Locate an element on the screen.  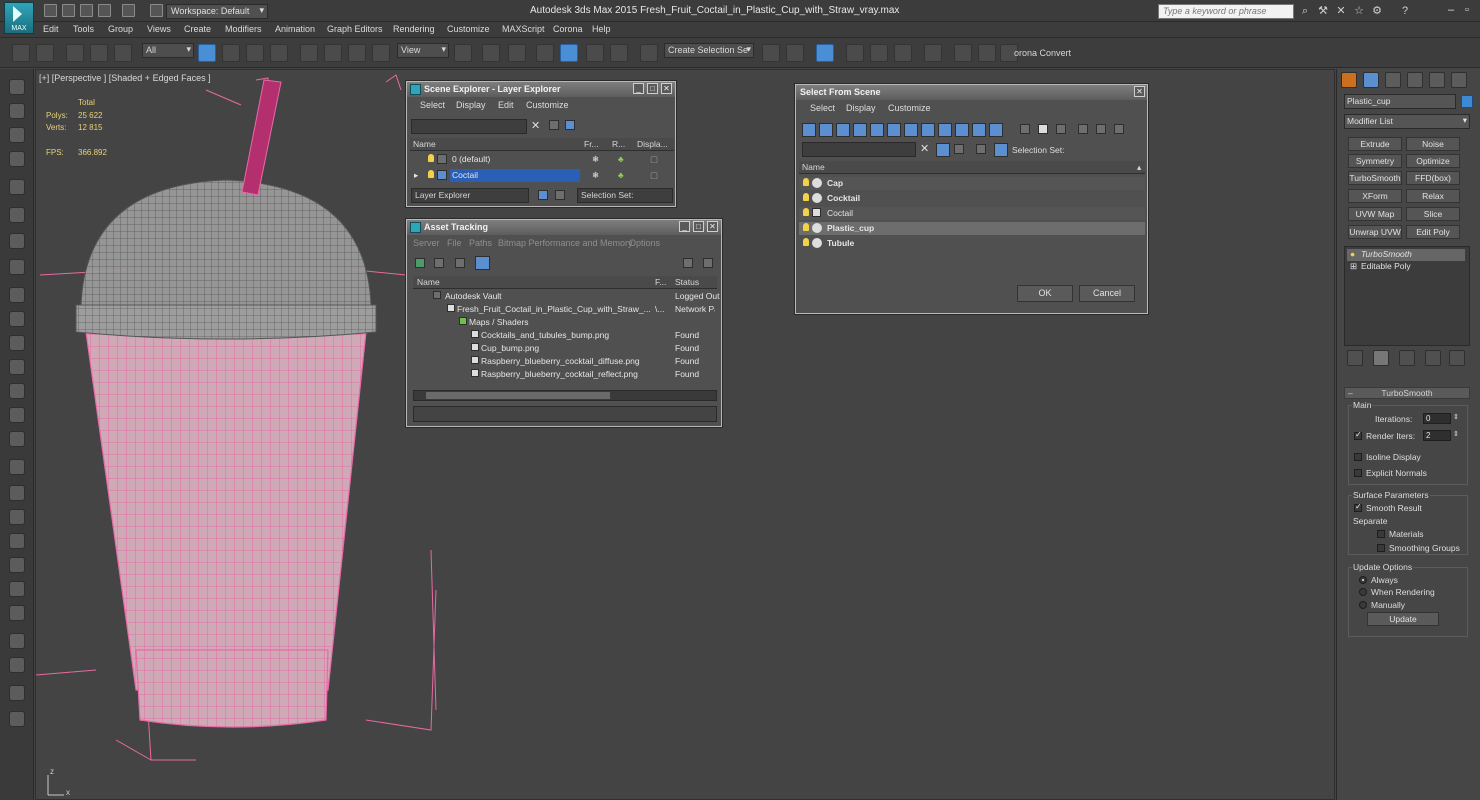
menu-corona: Corona is located at coordinates (568, 29).